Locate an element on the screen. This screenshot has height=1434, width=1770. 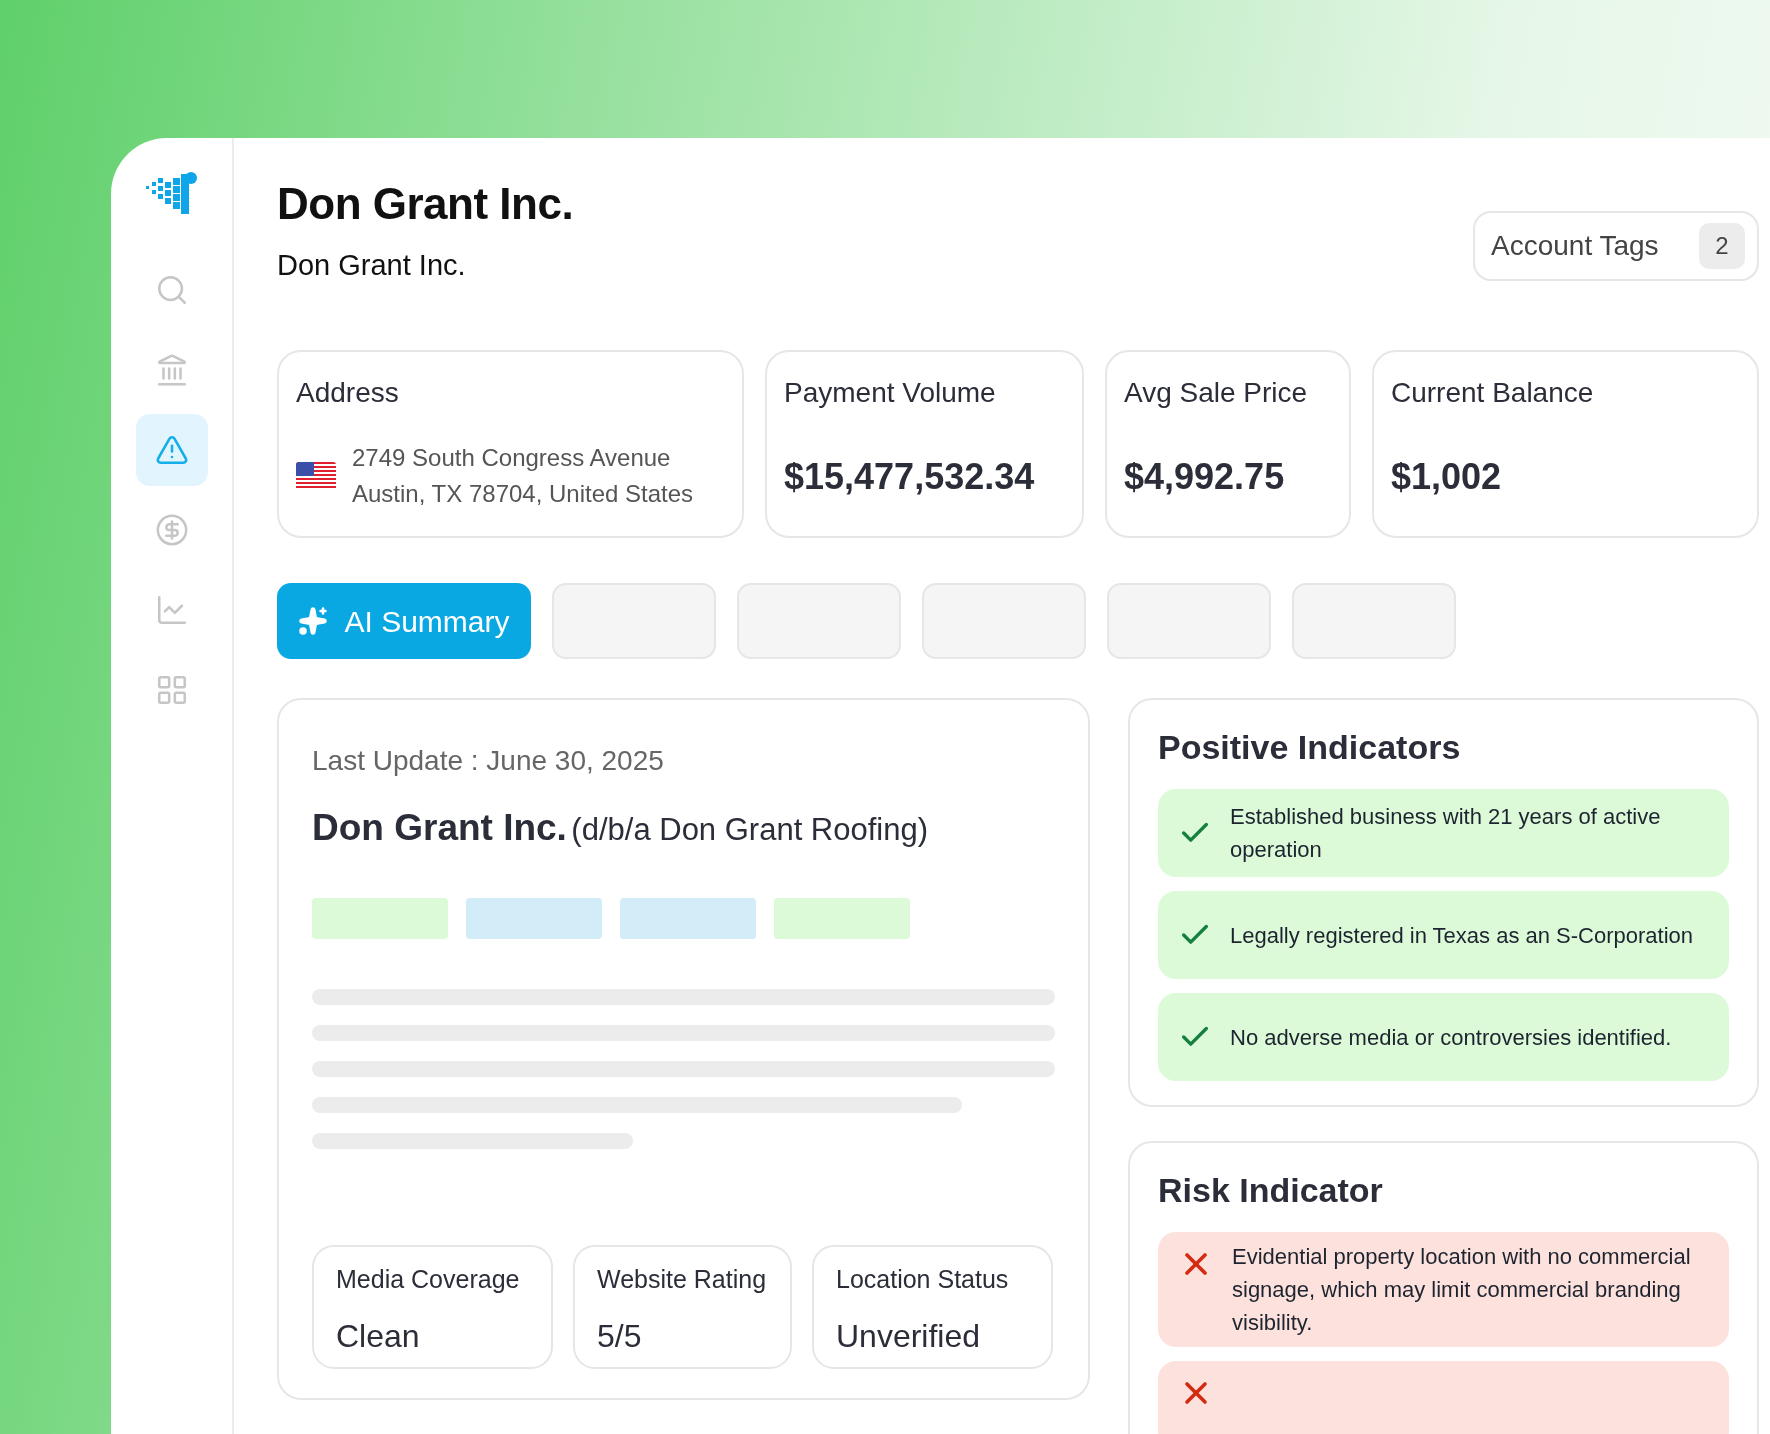
metric-value: $1,002 is located at coordinates (1447, 477).